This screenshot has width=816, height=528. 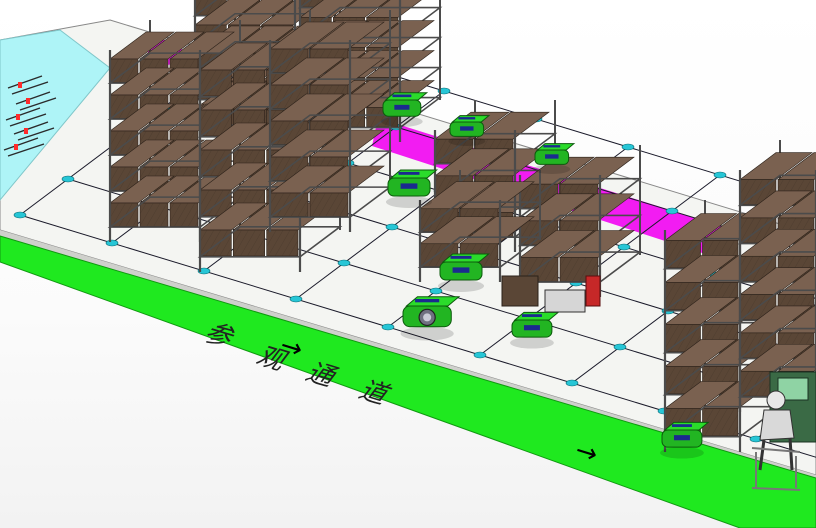 What do you see at coordinates (520, 291) in the screenshot?
I see `agv-payload-box` at bounding box center [520, 291].